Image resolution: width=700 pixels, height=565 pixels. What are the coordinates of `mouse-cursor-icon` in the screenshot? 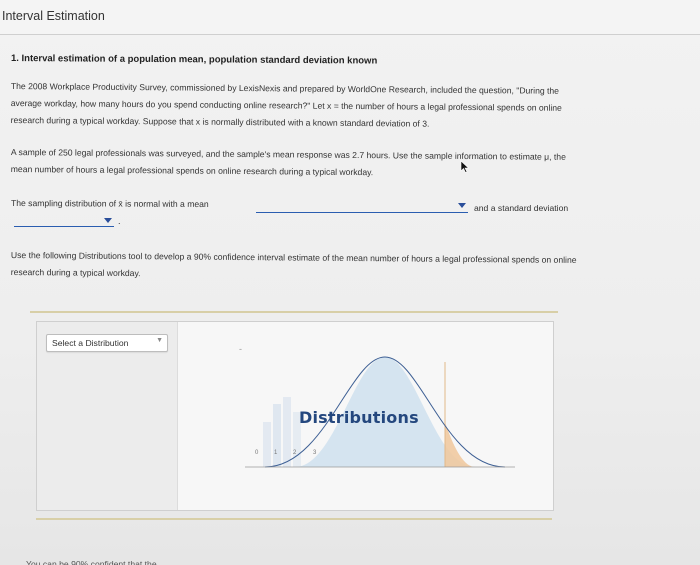 It's located at (465, 166).